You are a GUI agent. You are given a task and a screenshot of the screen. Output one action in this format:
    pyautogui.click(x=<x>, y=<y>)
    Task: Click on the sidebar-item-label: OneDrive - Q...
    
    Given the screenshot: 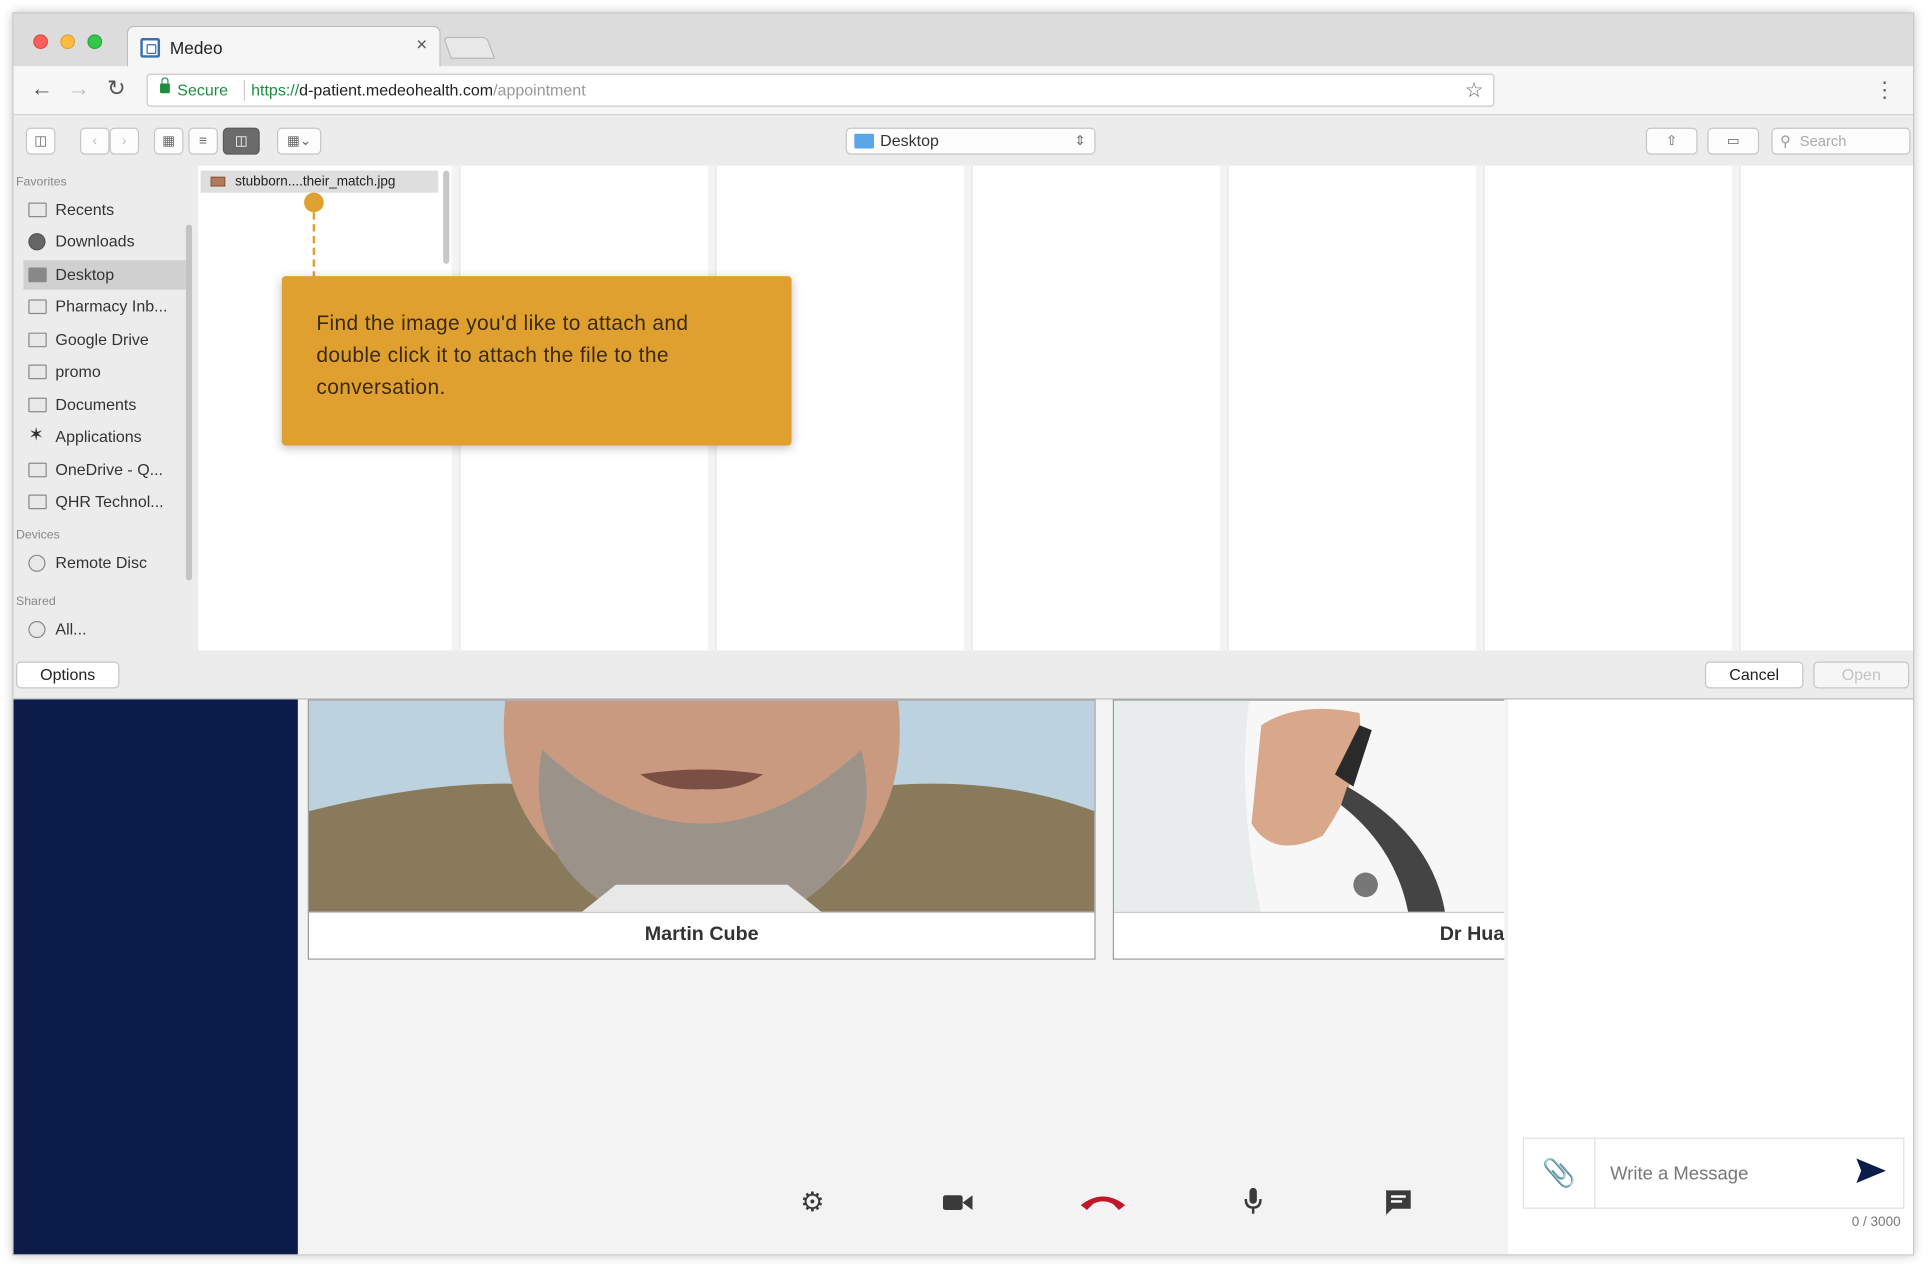 What is the action you would take?
    pyautogui.click(x=109, y=469)
    